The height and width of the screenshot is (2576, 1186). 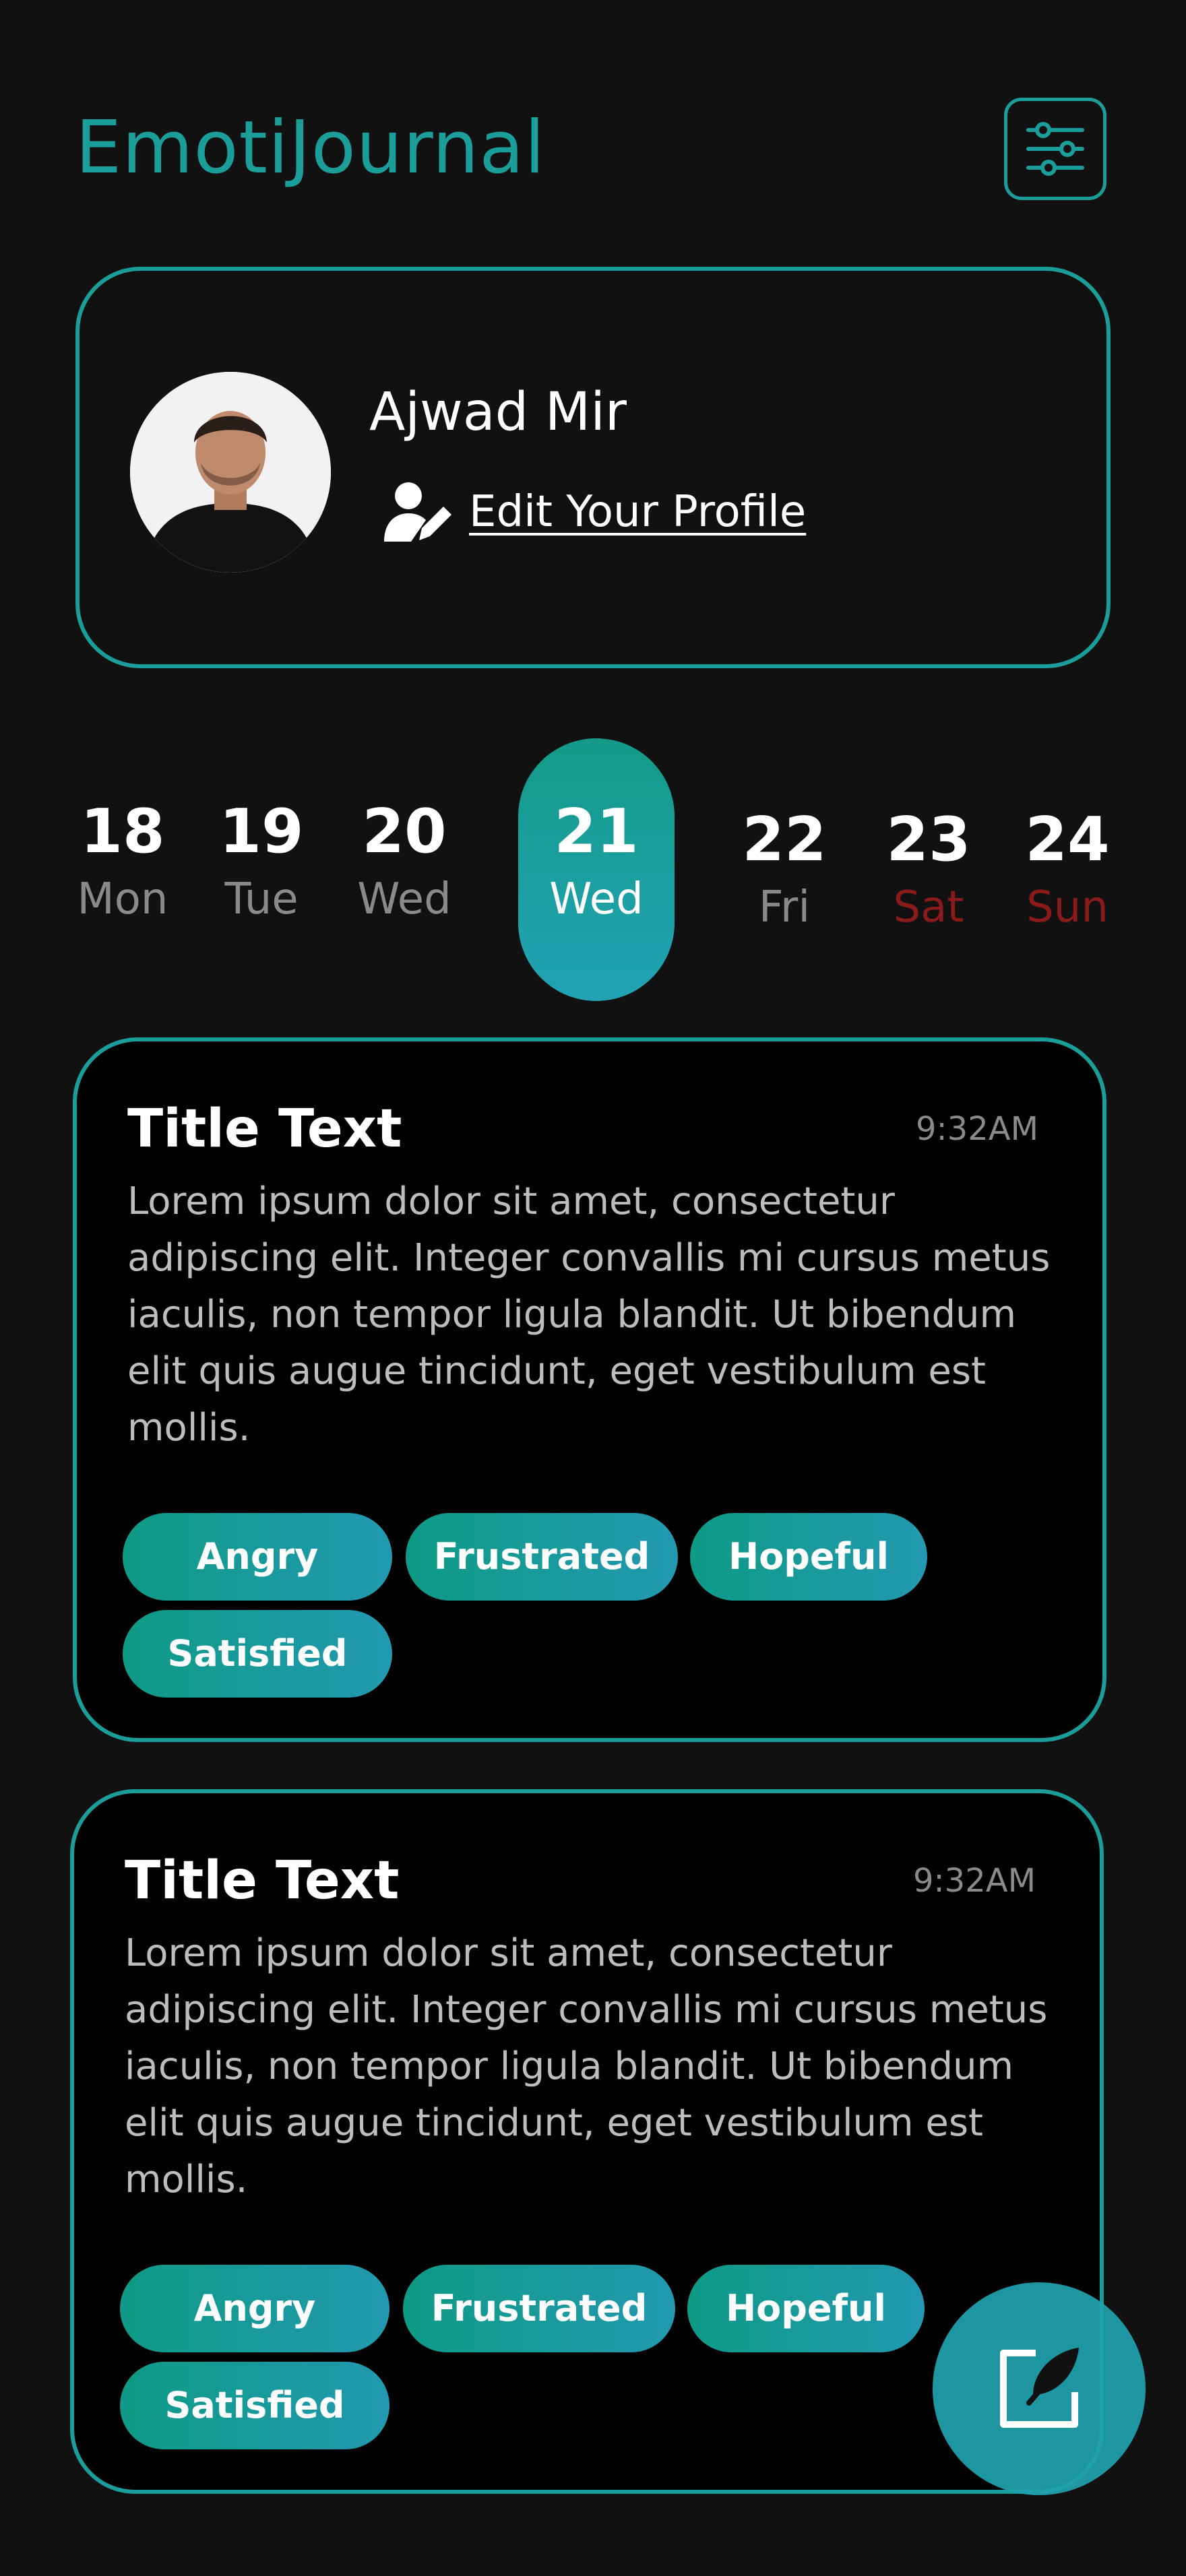 I want to click on user-edit-icon, so click(x=417, y=512).